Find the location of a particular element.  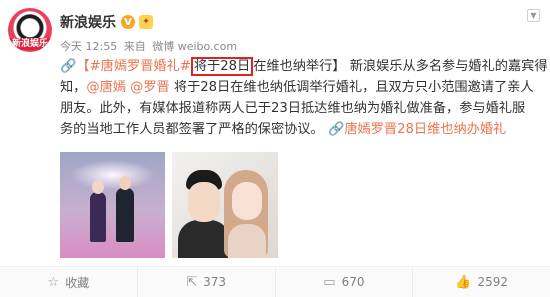

content-line-1: 🔗【#唐嫣罗晋婚礼# 将于28日 在维也纳举行】 新浪娱乐从多名参与婚礼的嘉宾得 is located at coordinates (304, 66).